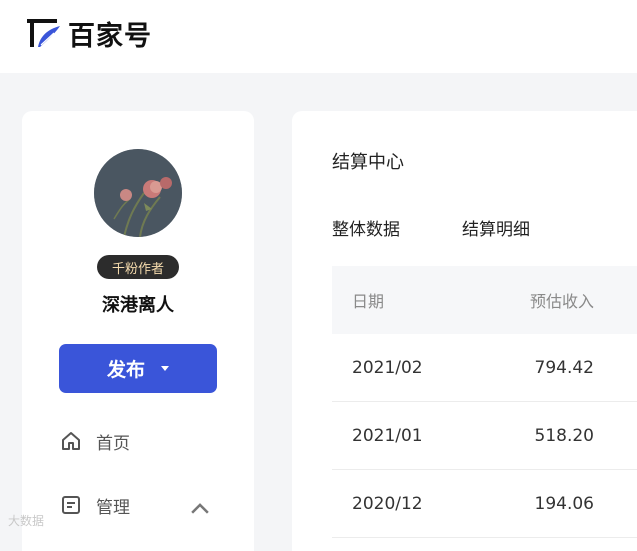 This screenshot has height=551, width=637. Describe the element at coordinates (484, 436) in the screenshot. I see `table-row: 2021/01 518.20` at that location.